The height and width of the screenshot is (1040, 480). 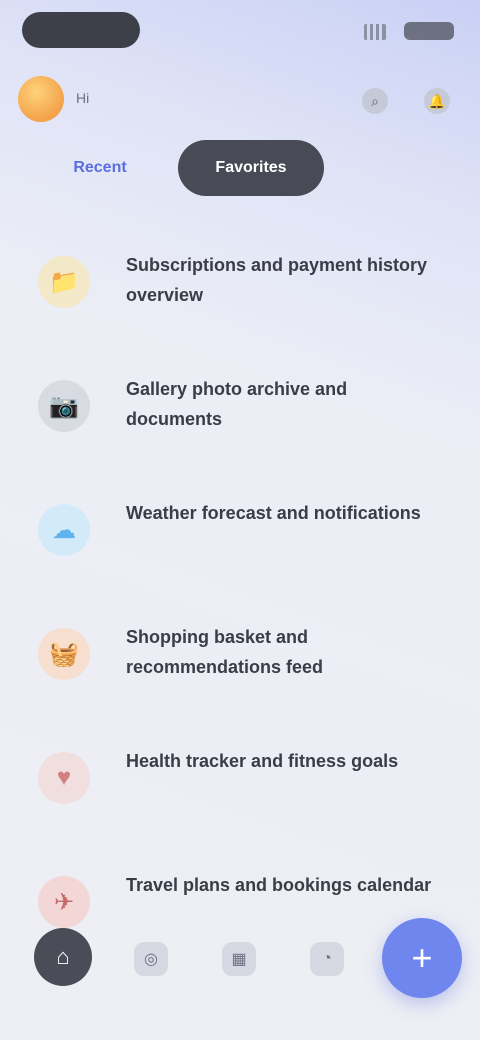 What do you see at coordinates (240, 530) in the screenshot?
I see `list-item: ☁ Weather forecast and notifications` at bounding box center [240, 530].